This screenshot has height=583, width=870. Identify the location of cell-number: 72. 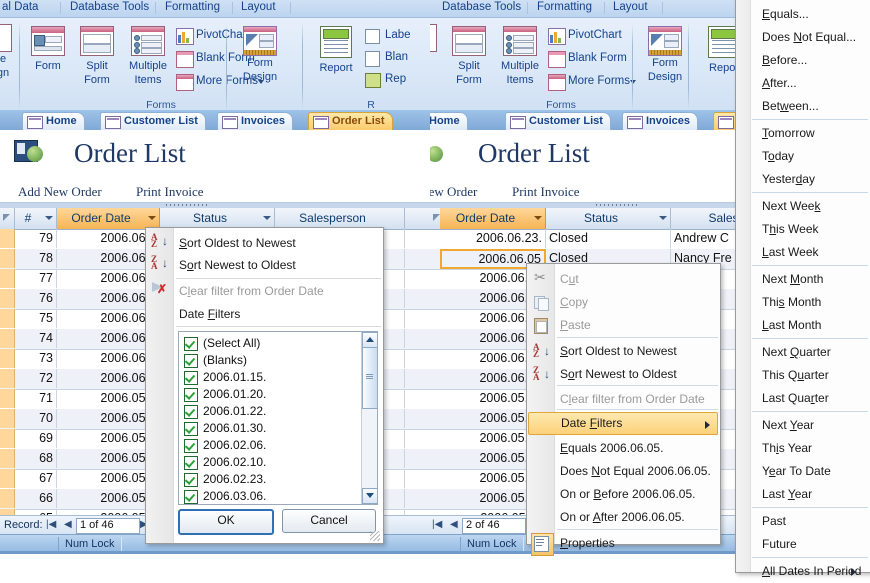
(35, 378).